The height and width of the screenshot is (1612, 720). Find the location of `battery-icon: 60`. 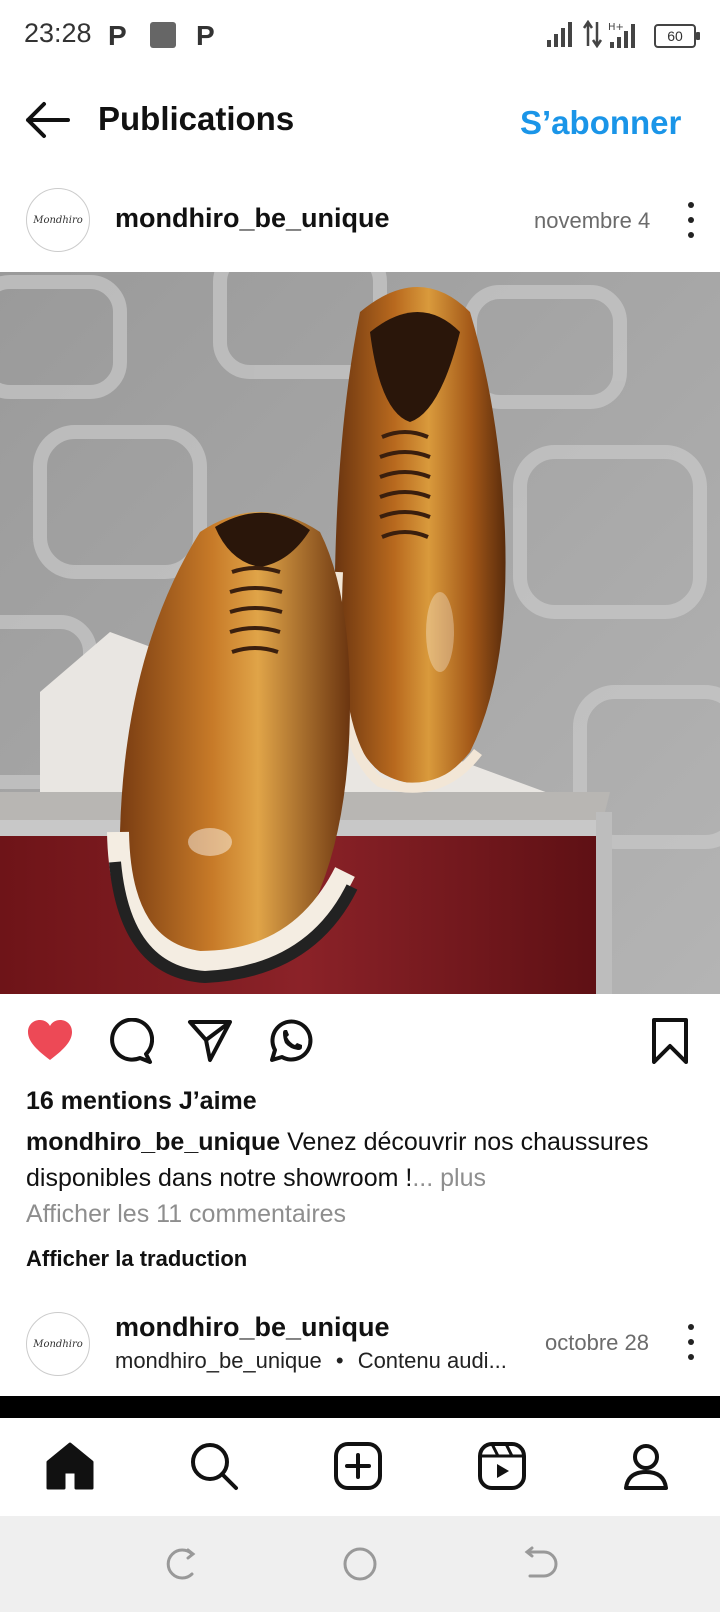

battery-icon: 60 is located at coordinates (677, 36).